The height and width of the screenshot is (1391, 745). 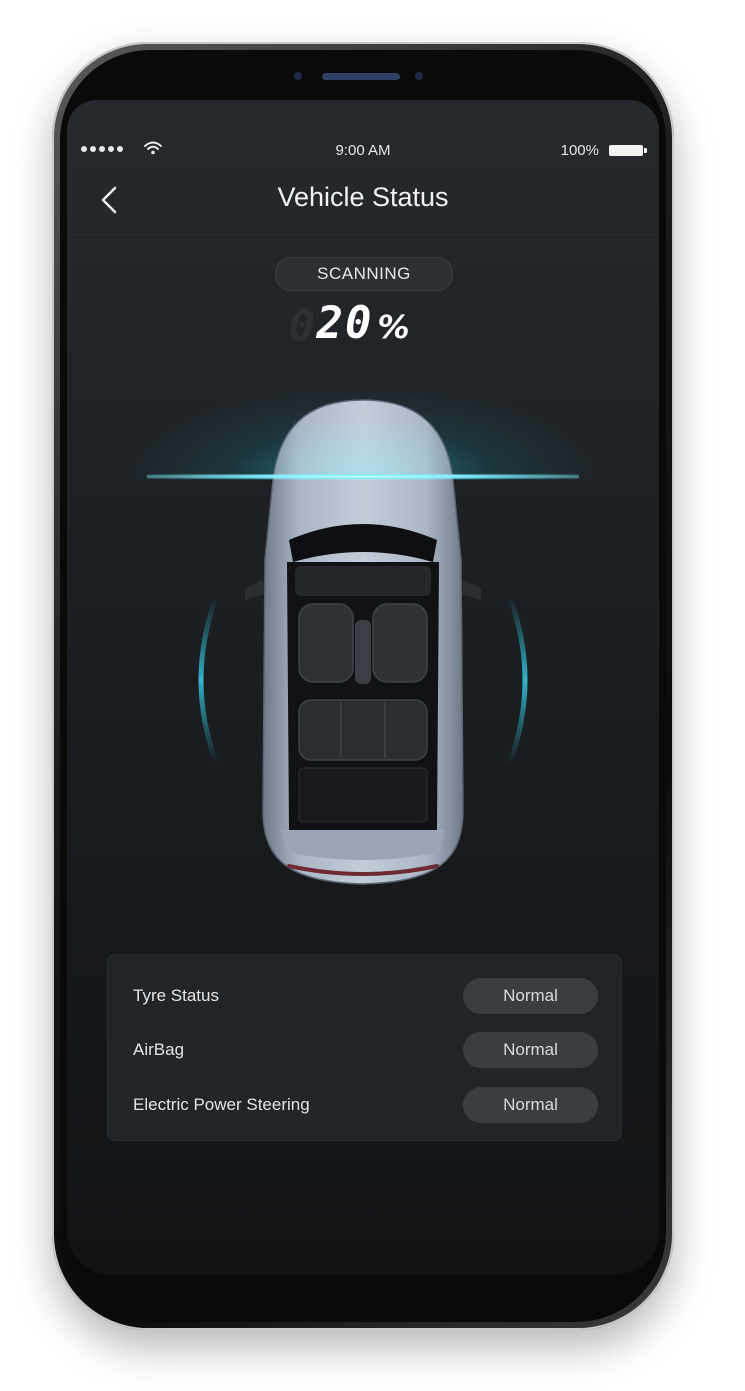 What do you see at coordinates (345, 323) in the screenshot?
I see `scan-percent-value: 20` at bounding box center [345, 323].